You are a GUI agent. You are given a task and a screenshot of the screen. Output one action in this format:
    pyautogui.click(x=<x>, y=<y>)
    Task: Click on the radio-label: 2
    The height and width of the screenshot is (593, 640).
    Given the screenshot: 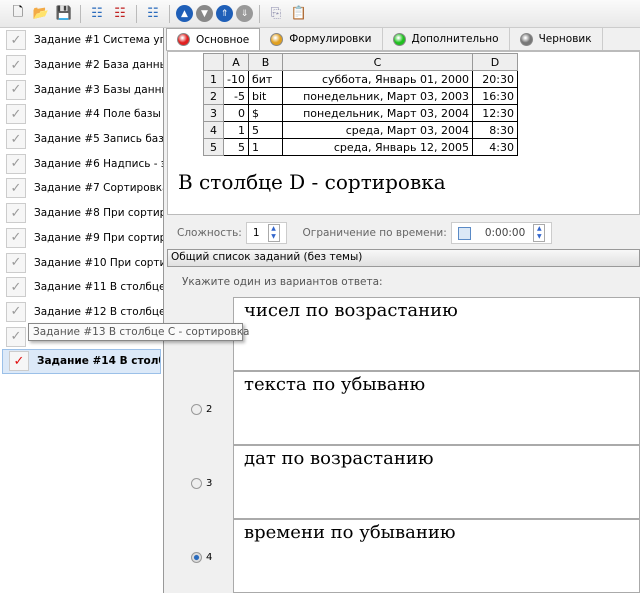 What is the action you would take?
    pyautogui.click(x=209, y=409)
    